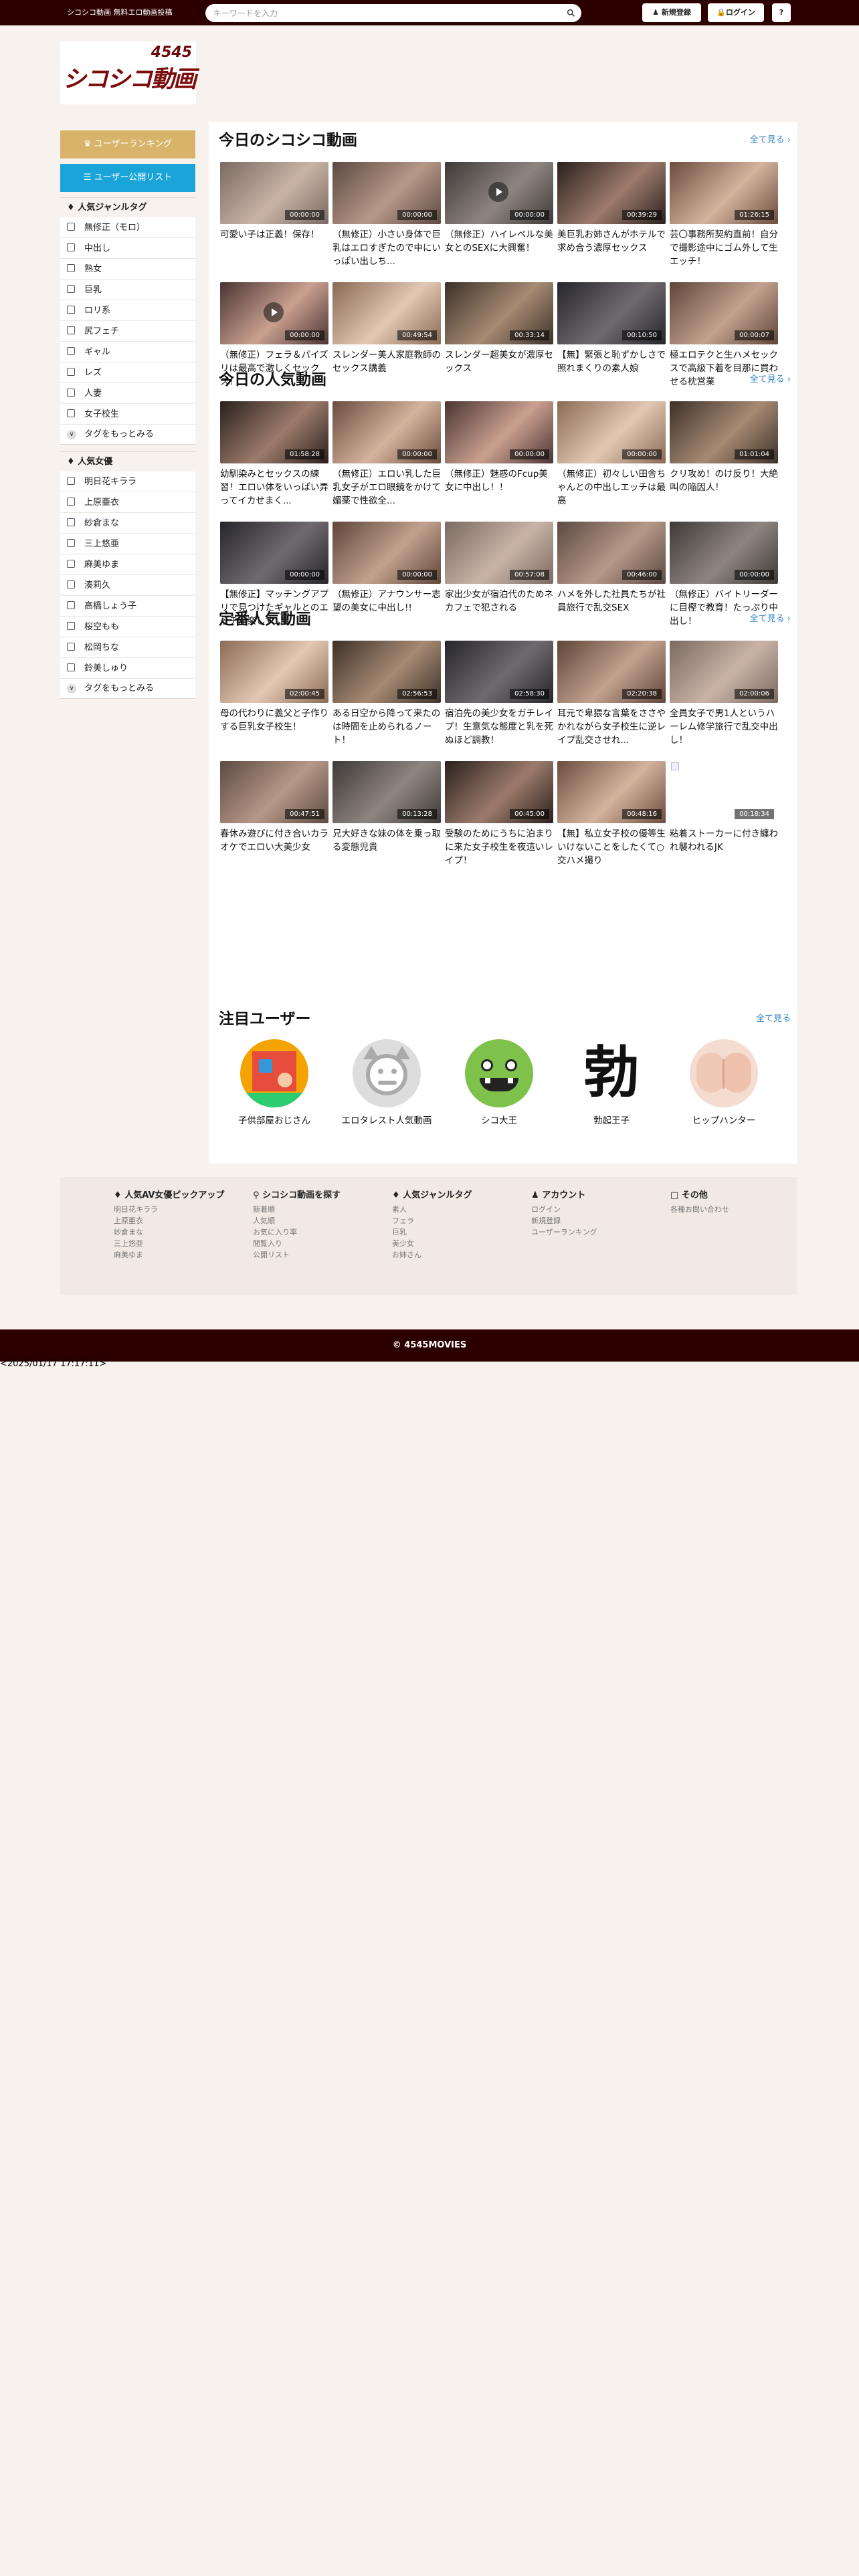 This screenshot has height=2576, width=859. What do you see at coordinates (499, 368) in the screenshot?
I see `video-title: スレンダー超美女が濃厚セックス` at bounding box center [499, 368].